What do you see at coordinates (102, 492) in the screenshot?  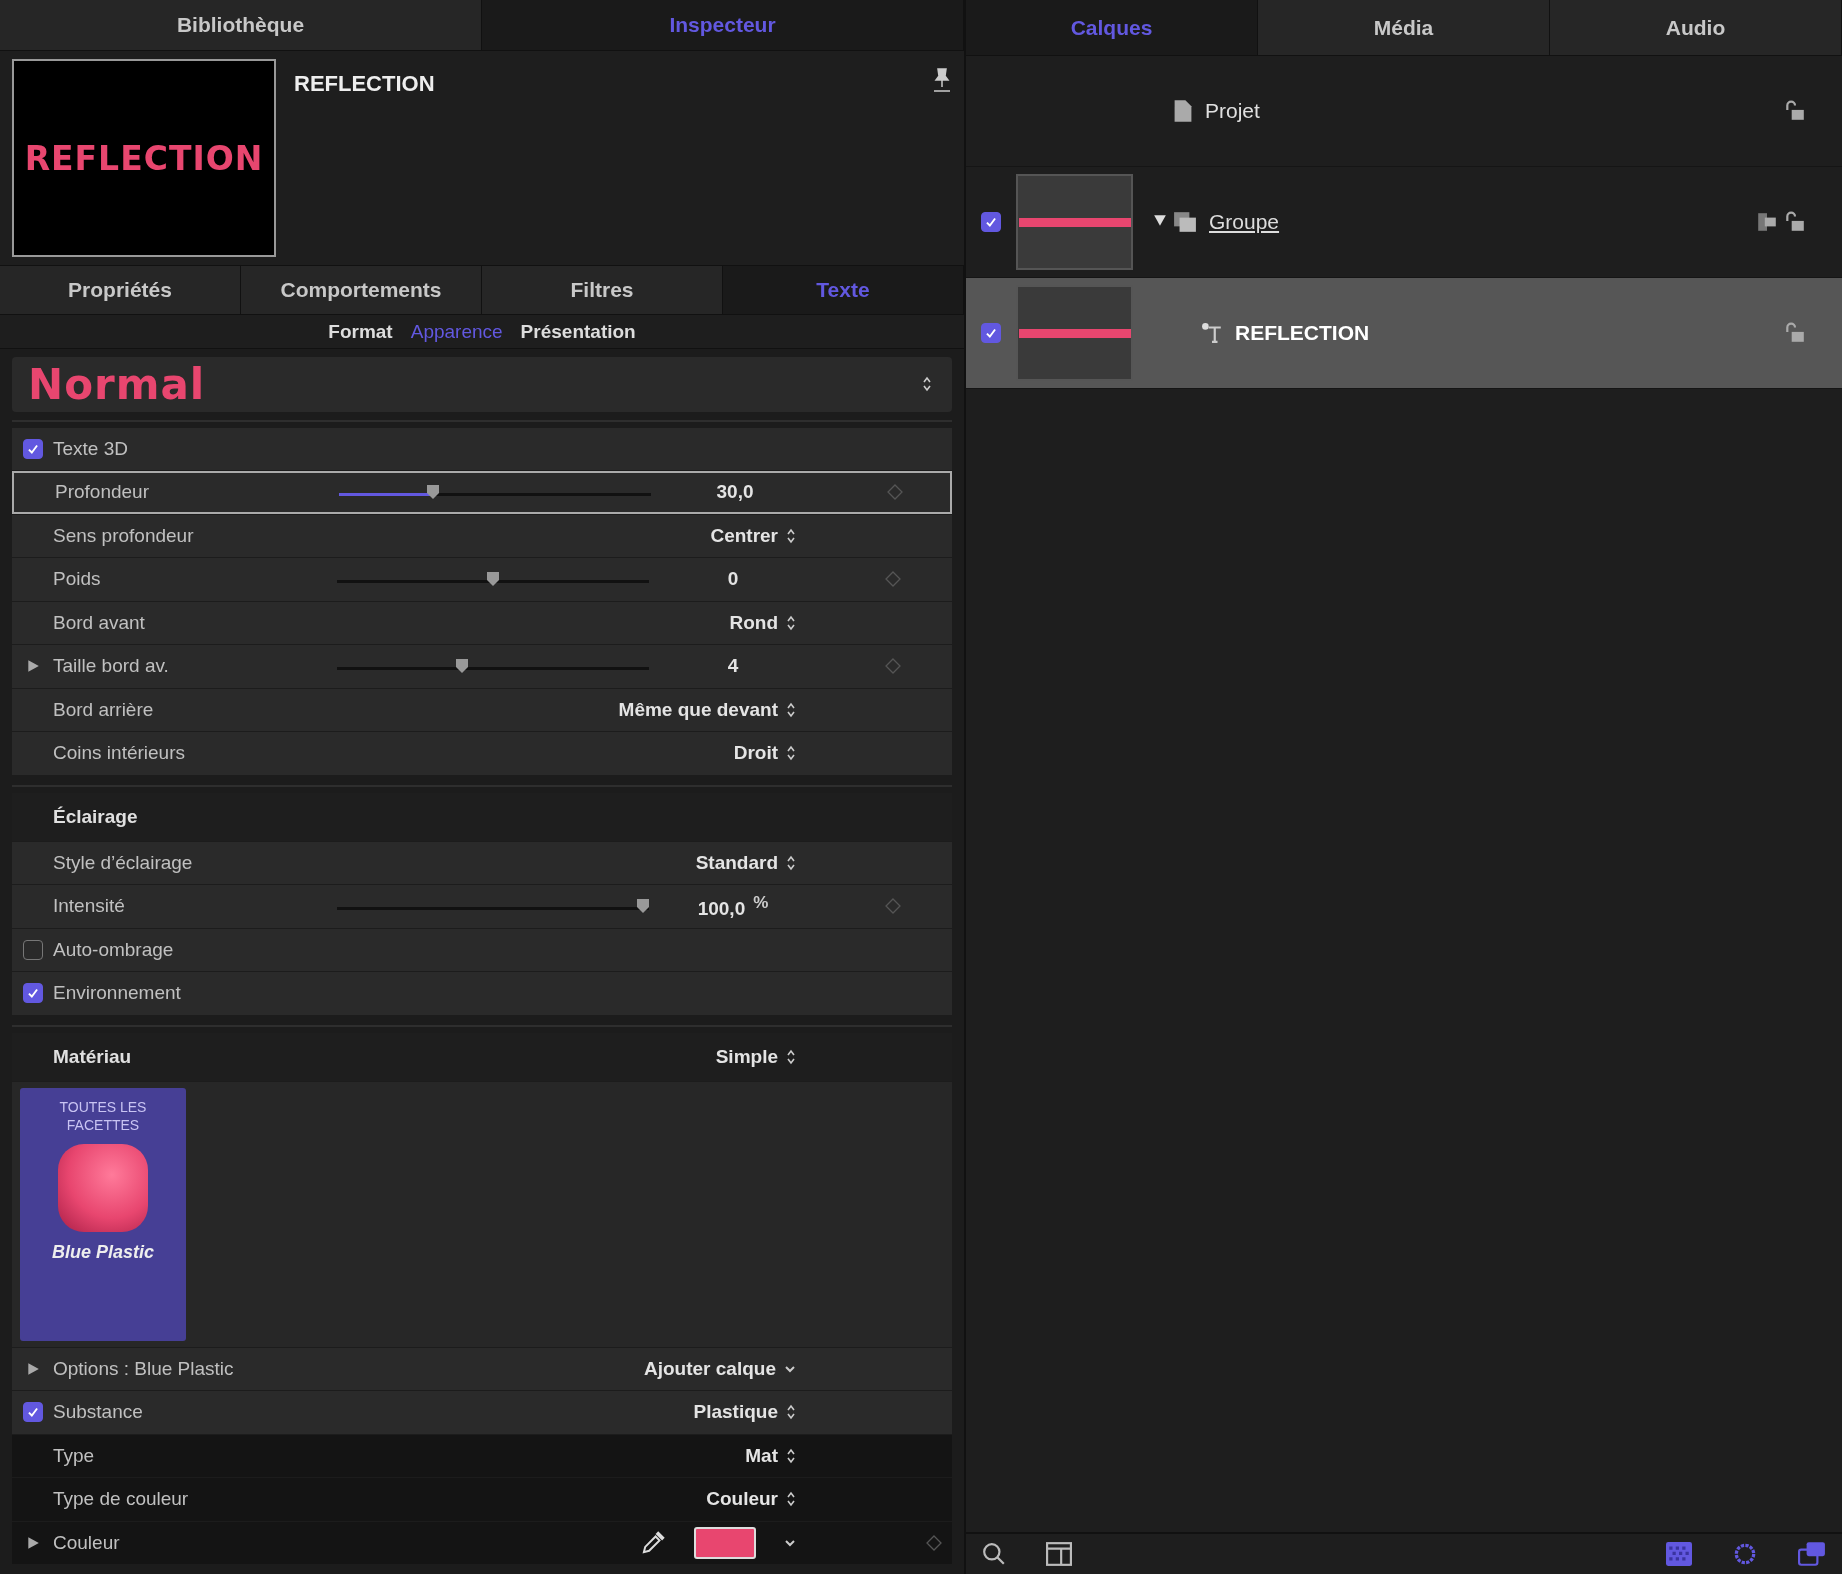 I see `property-label: Profondeur` at bounding box center [102, 492].